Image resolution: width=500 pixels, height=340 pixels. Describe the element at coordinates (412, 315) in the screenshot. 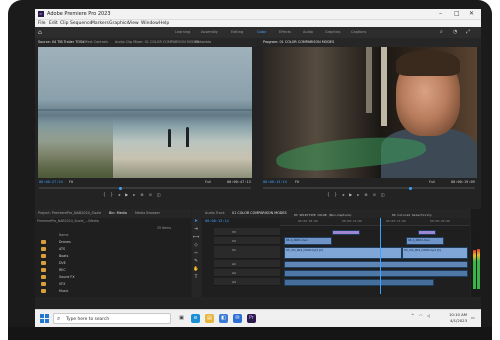

I see `tray-chevron-icon: ^` at that location.